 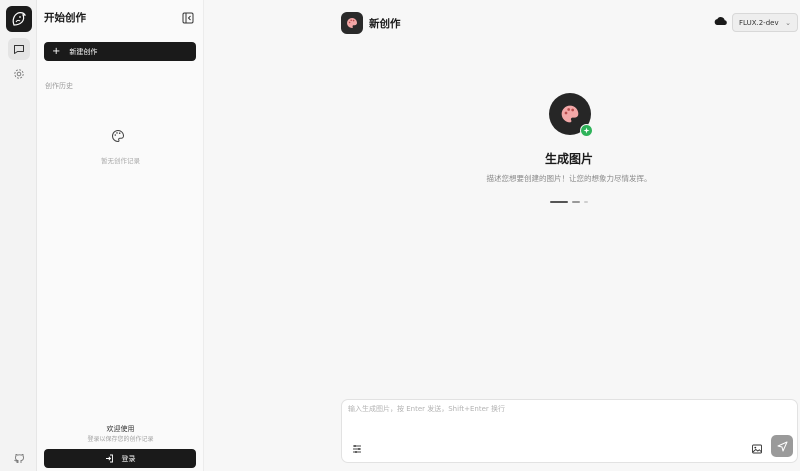 What do you see at coordinates (120, 439) in the screenshot?
I see `welcome-subtext: 登录以保存您的创作记录` at bounding box center [120, 439].